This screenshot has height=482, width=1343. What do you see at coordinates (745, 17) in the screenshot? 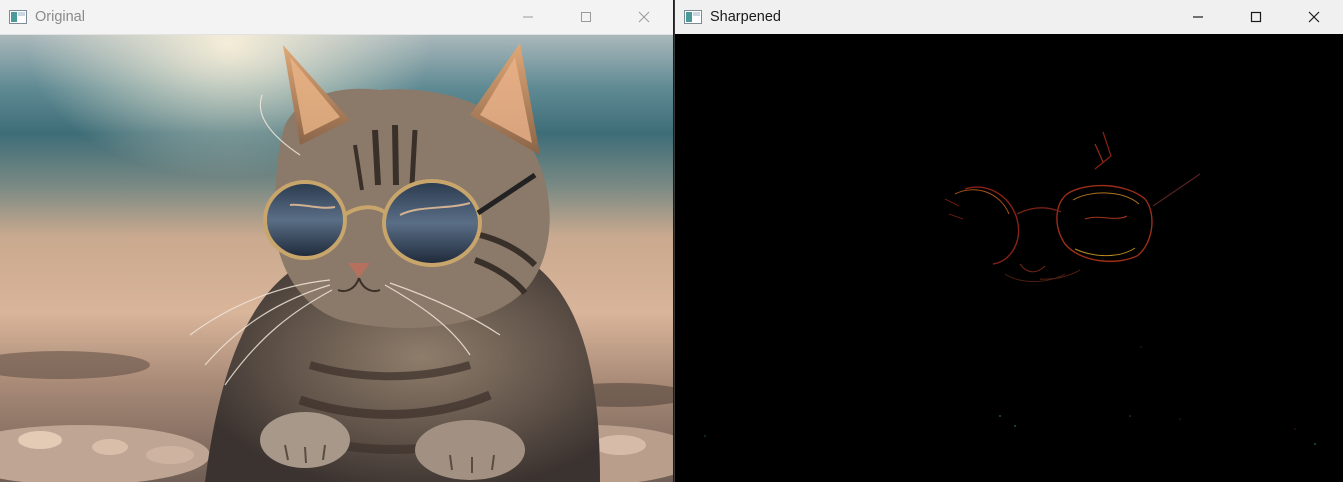
I see `window-title: Sharpened` at bounding box center [745, 17].